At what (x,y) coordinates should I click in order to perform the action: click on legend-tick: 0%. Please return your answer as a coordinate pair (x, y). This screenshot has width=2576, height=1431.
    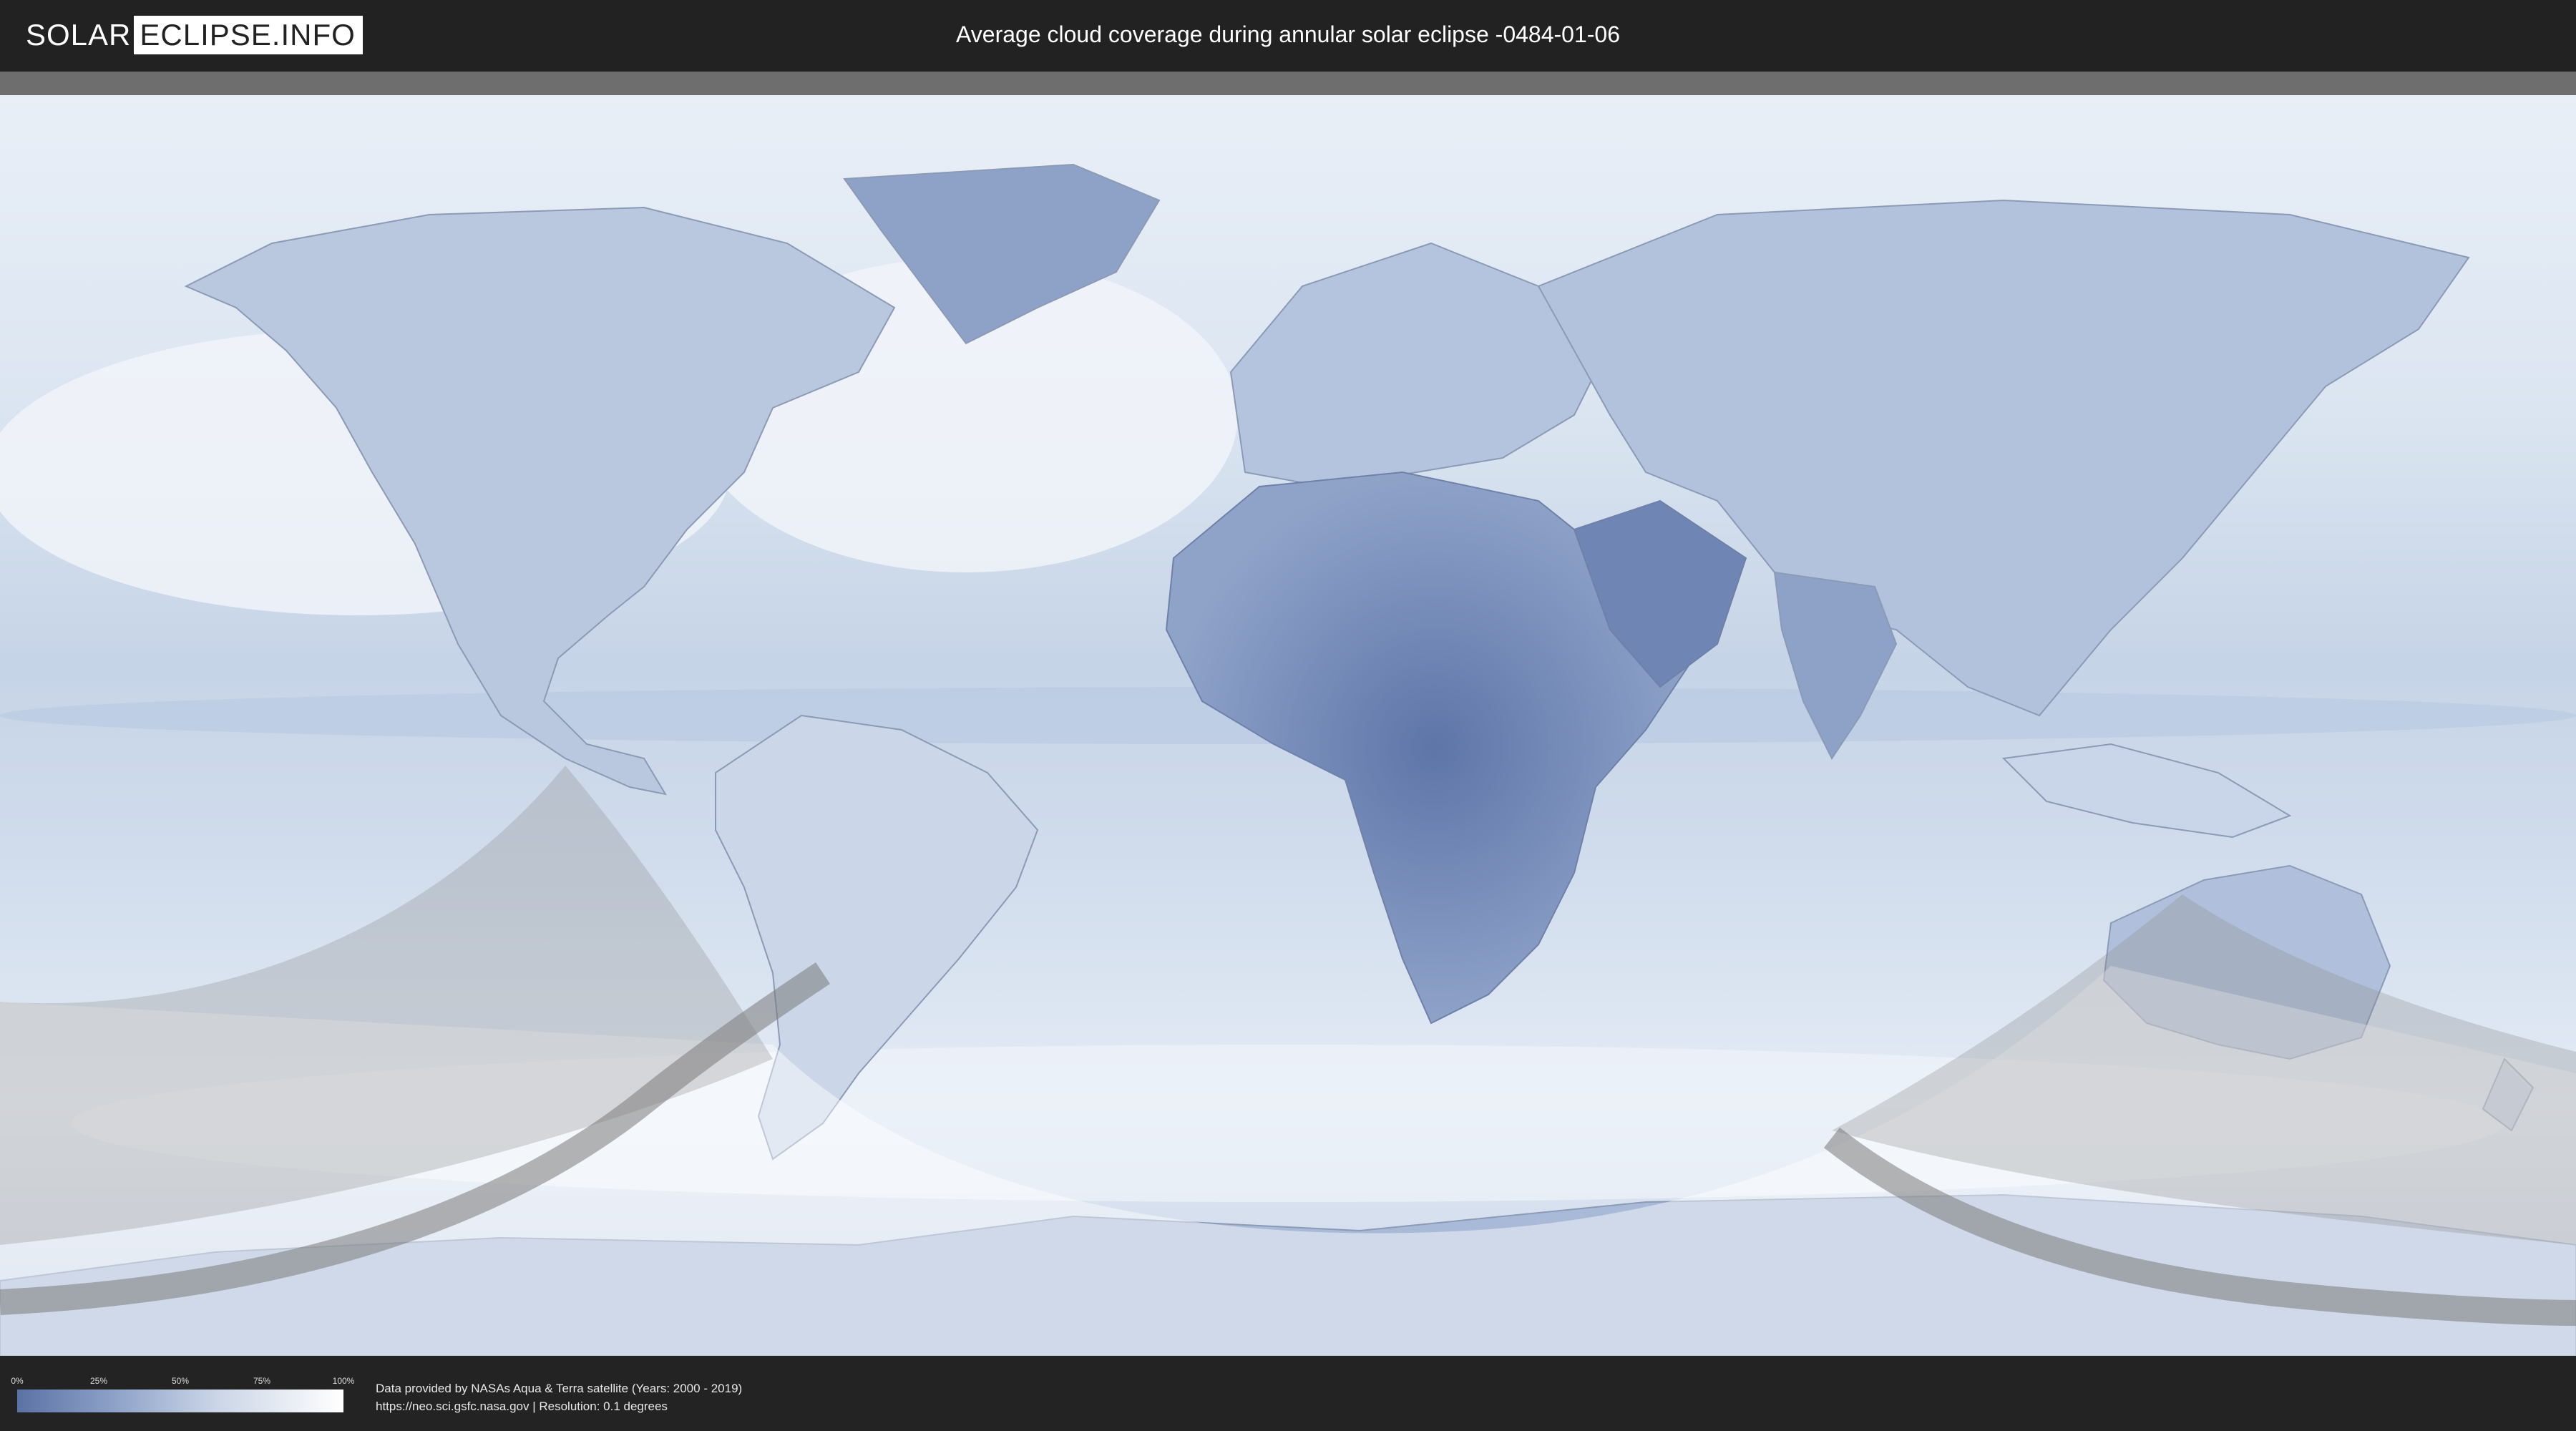
    Looking at the image, I should click on (17, 1381).